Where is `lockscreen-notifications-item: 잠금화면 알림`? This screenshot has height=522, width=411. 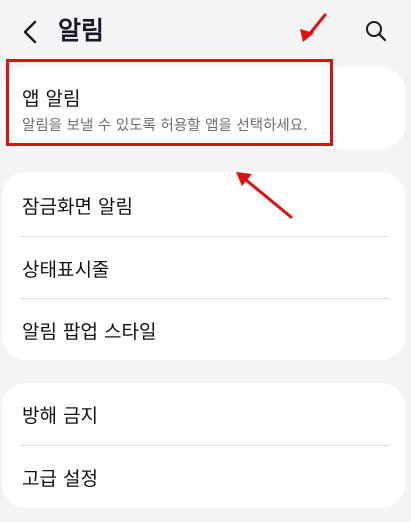
lockscreen-notifications-item: 잠금화면 알림 is located at coordinates (203, 204).